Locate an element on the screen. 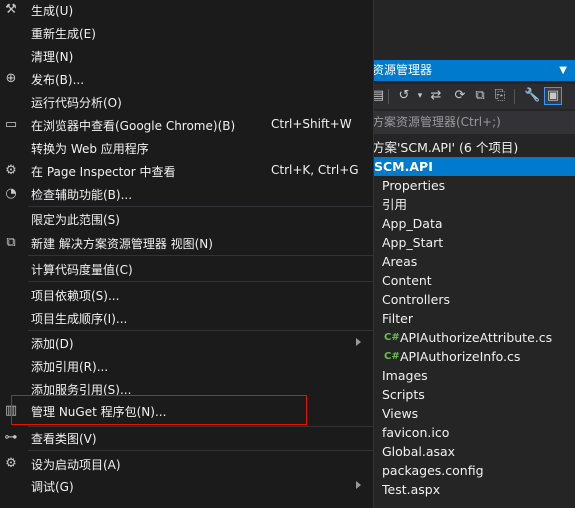 This screenshot has height=508, width=575. tree-item-label: Images is located at coordinates (405, 375).